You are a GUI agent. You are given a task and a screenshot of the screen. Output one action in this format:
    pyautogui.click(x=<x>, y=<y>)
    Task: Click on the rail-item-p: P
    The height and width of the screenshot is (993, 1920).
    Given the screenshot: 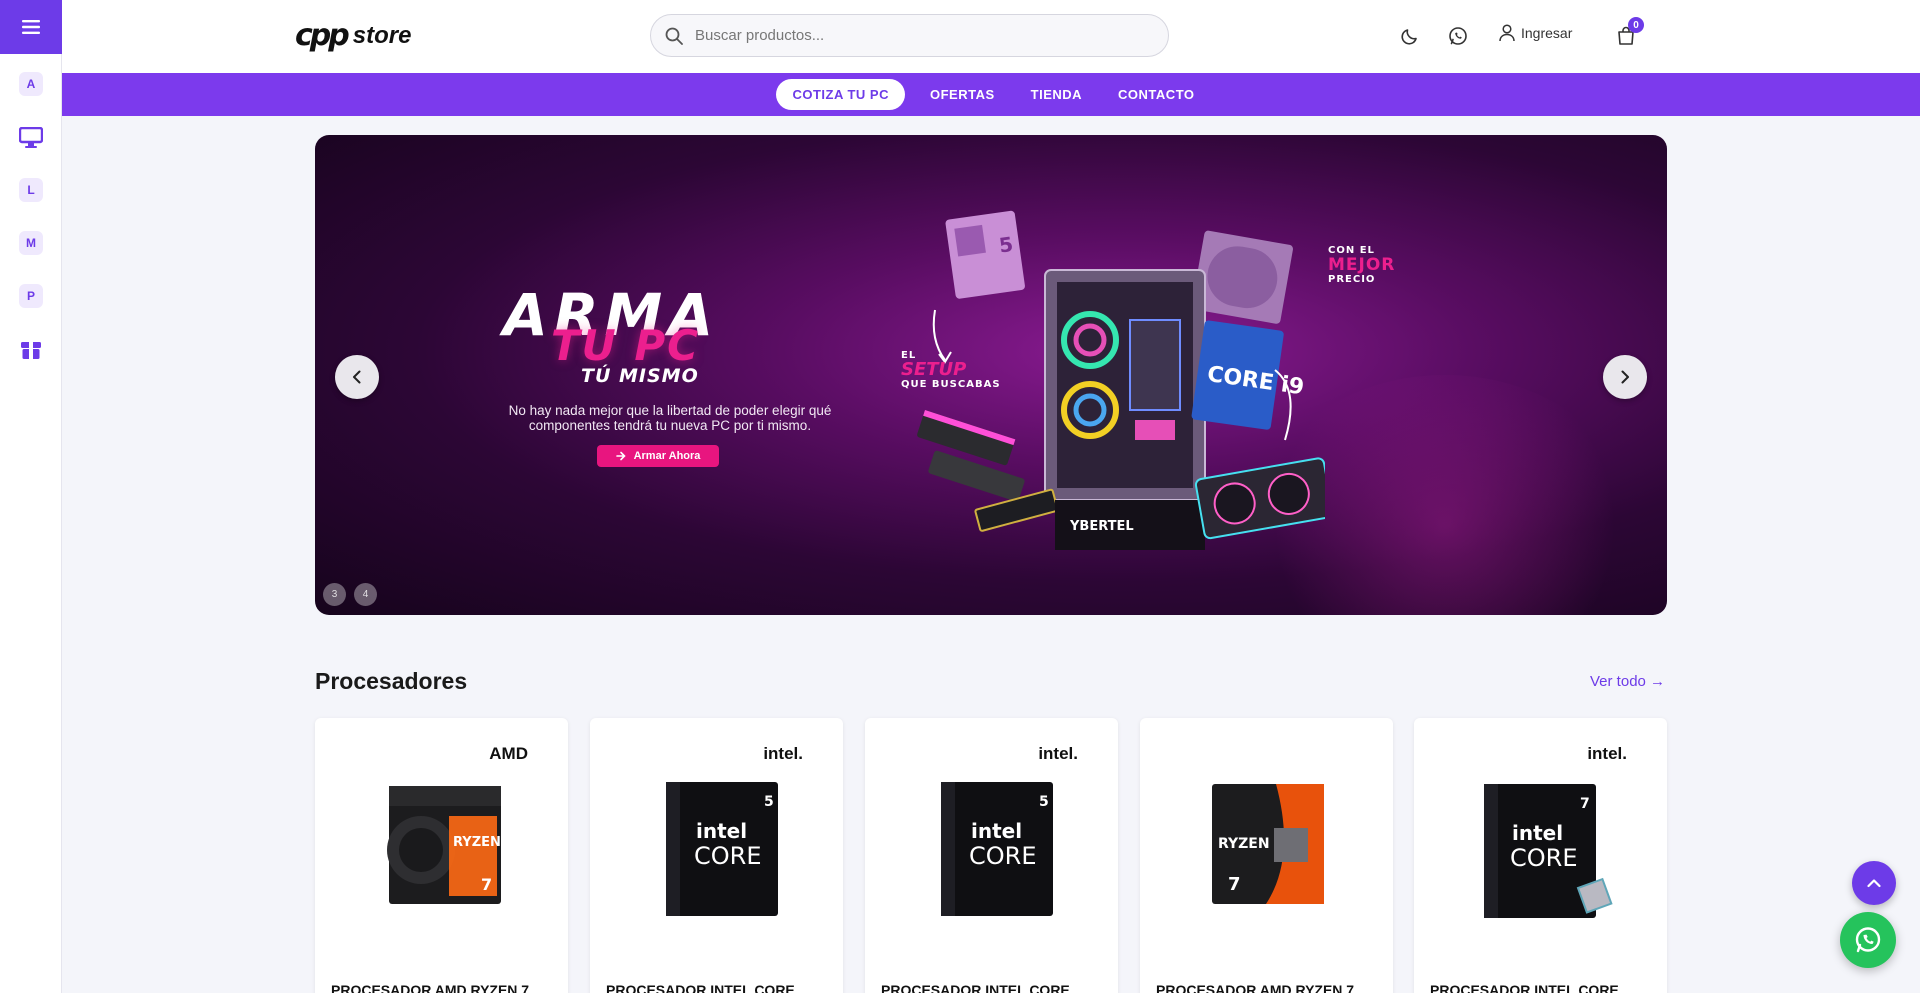 What is the action you would take?
    pyautogui.click(x=31, y=296)
    